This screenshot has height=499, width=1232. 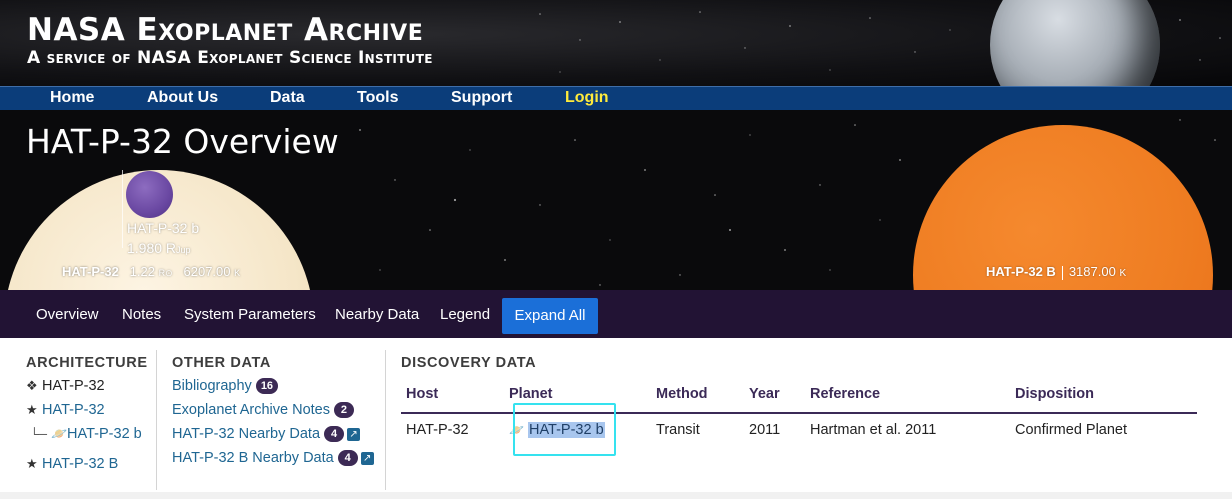 I want to click on host-temp-unit: K, so click(x=237, y=273).